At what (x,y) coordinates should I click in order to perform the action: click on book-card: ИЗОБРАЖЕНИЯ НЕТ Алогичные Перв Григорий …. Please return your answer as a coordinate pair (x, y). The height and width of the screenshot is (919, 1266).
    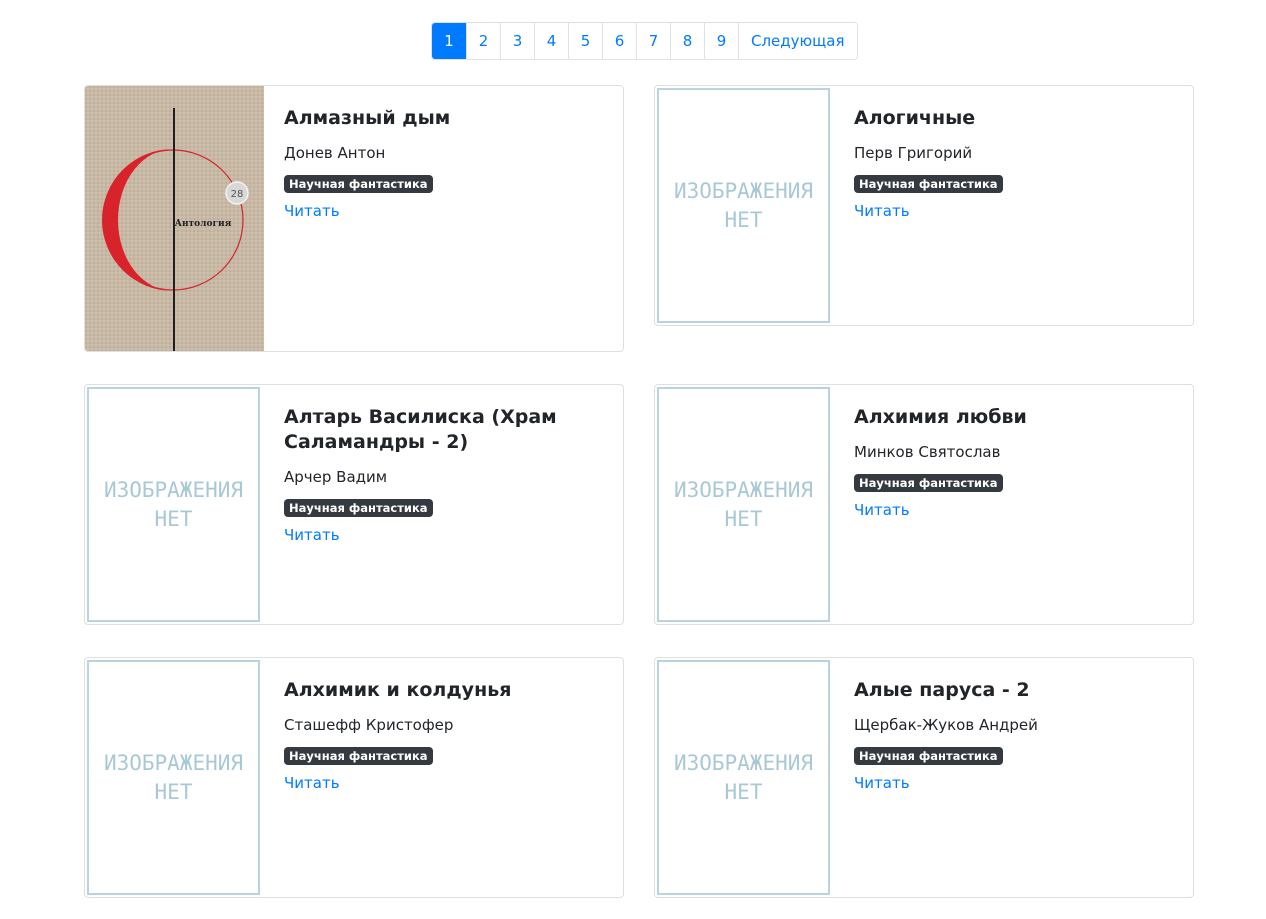
    Looking at the image, I should click on (924, 205).